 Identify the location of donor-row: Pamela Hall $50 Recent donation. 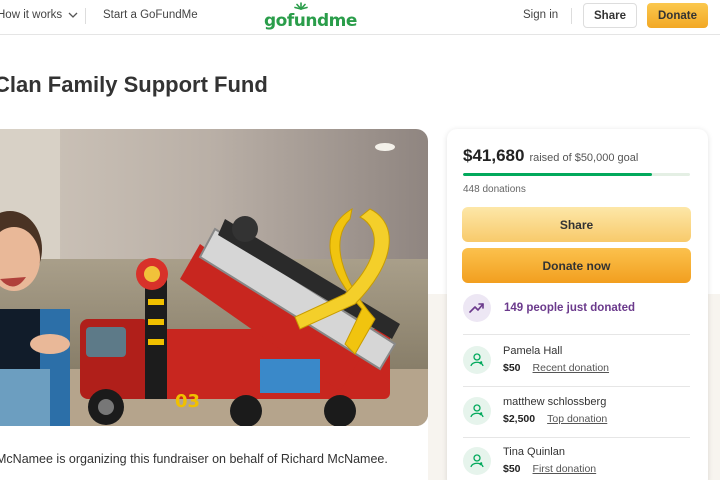
(576, 360).